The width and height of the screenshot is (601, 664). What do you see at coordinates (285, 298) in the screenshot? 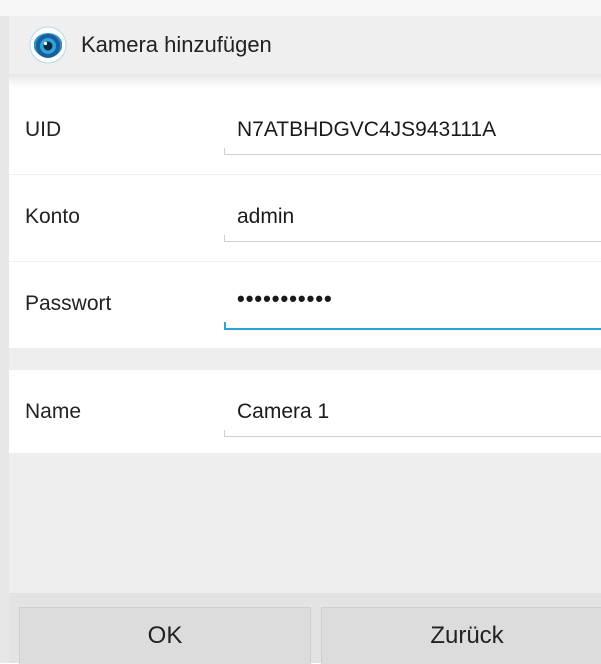
I see `password-value: •••••••••••` at bounding box center [285, 298].